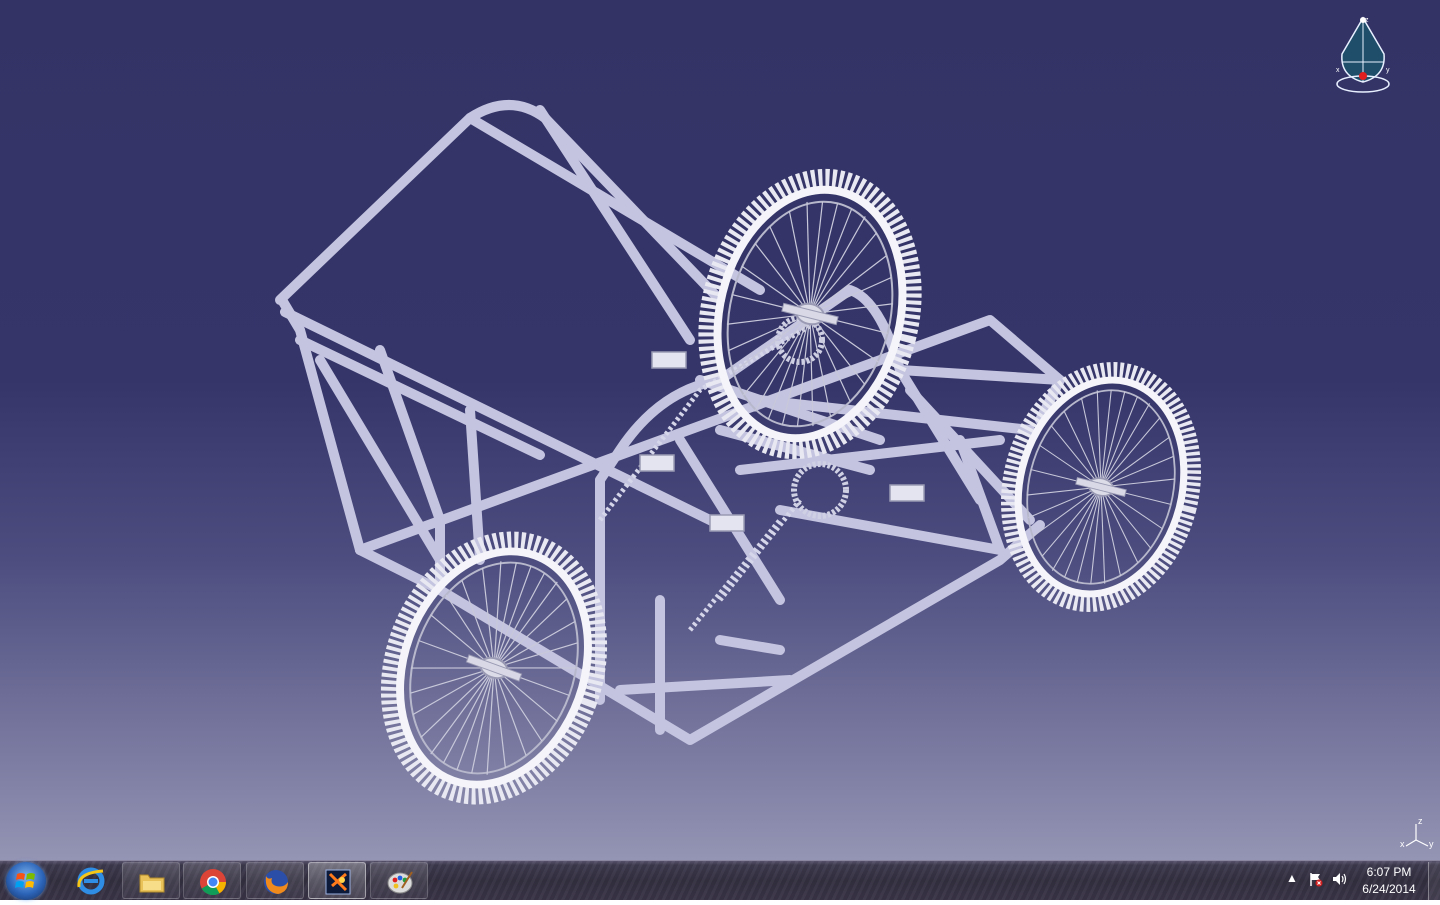 The height and width of the screenshot is (905, 1440). Describe the element at coordinates (1316, 880) in the screenshot. I see `action-center-flag-icon` at that location.